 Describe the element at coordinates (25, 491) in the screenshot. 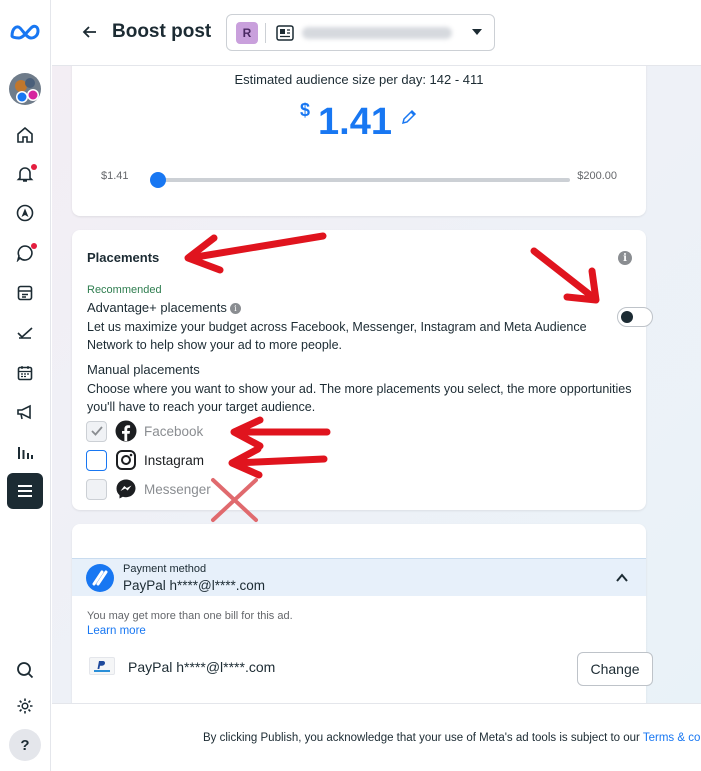

I see `all-tools-menu-button` at that location.